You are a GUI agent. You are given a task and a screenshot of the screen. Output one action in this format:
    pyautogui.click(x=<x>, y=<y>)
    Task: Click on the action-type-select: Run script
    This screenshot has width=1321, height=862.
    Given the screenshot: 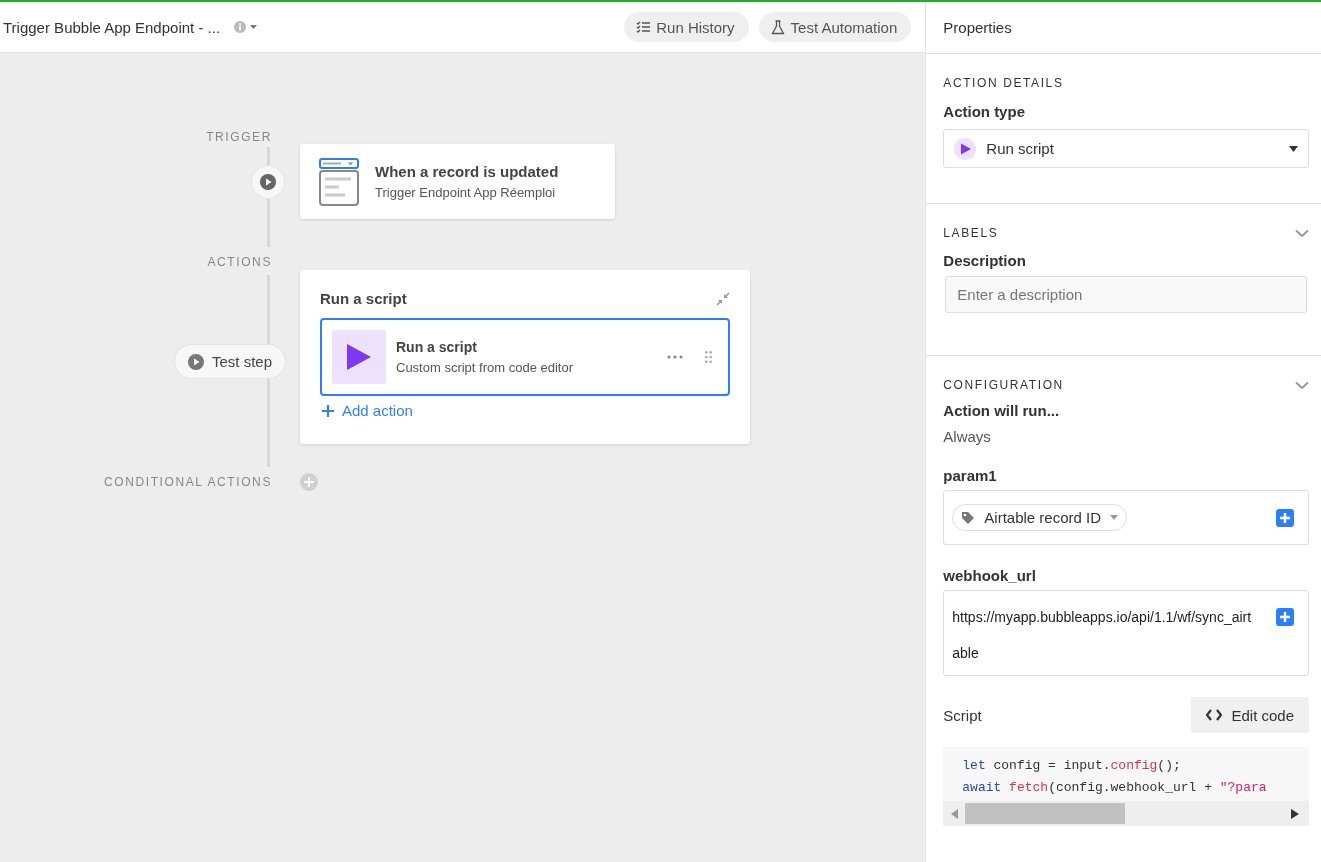 What is the action you would take?
    pyautogui.click(x=1126, y=148)
    